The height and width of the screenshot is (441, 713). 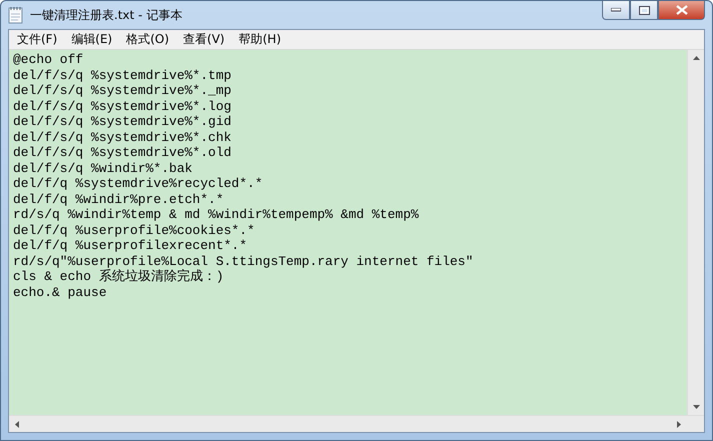 I want to click on menu-item: 编辑(E), so click(x=92, y=39).